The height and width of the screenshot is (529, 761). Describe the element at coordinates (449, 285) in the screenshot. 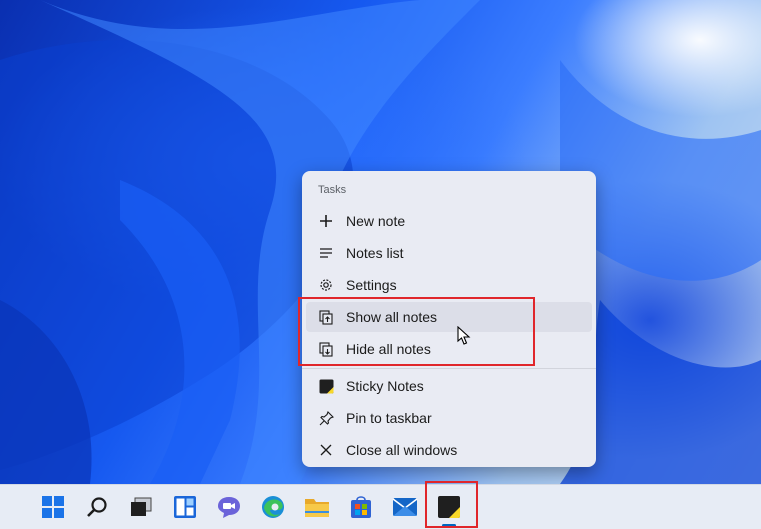

I see `menu-item-settings: Settings` at that location.